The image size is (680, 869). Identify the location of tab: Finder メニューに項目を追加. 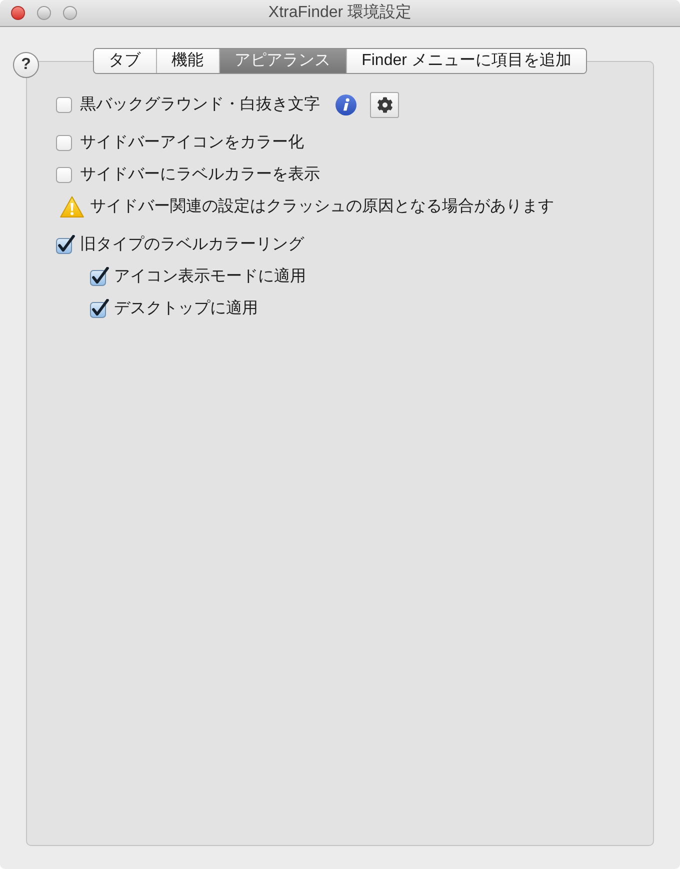
(466, 61).